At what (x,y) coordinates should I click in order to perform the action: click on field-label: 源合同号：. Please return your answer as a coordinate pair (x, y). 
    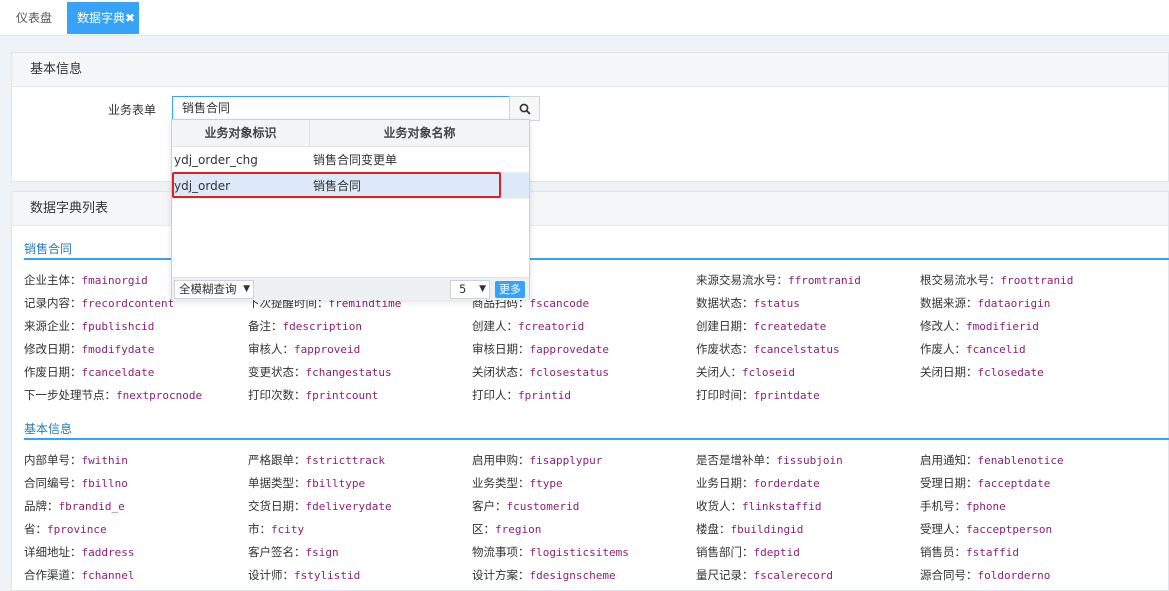
    Looking at the image, I should click on (949, 575).